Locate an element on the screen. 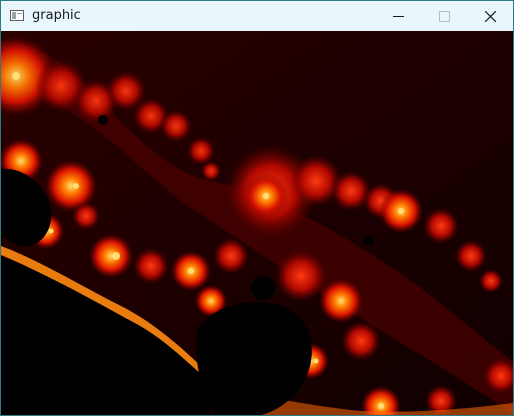 The image size is (514, 416). maximize-icon is located at coordinates (444, 16).